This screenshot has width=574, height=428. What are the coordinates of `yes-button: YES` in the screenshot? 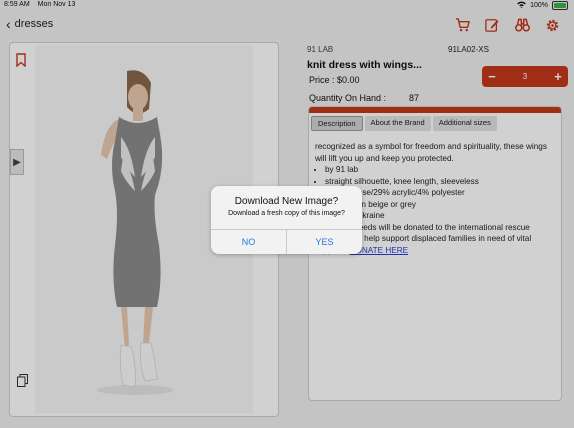 It's located at (324, 242).